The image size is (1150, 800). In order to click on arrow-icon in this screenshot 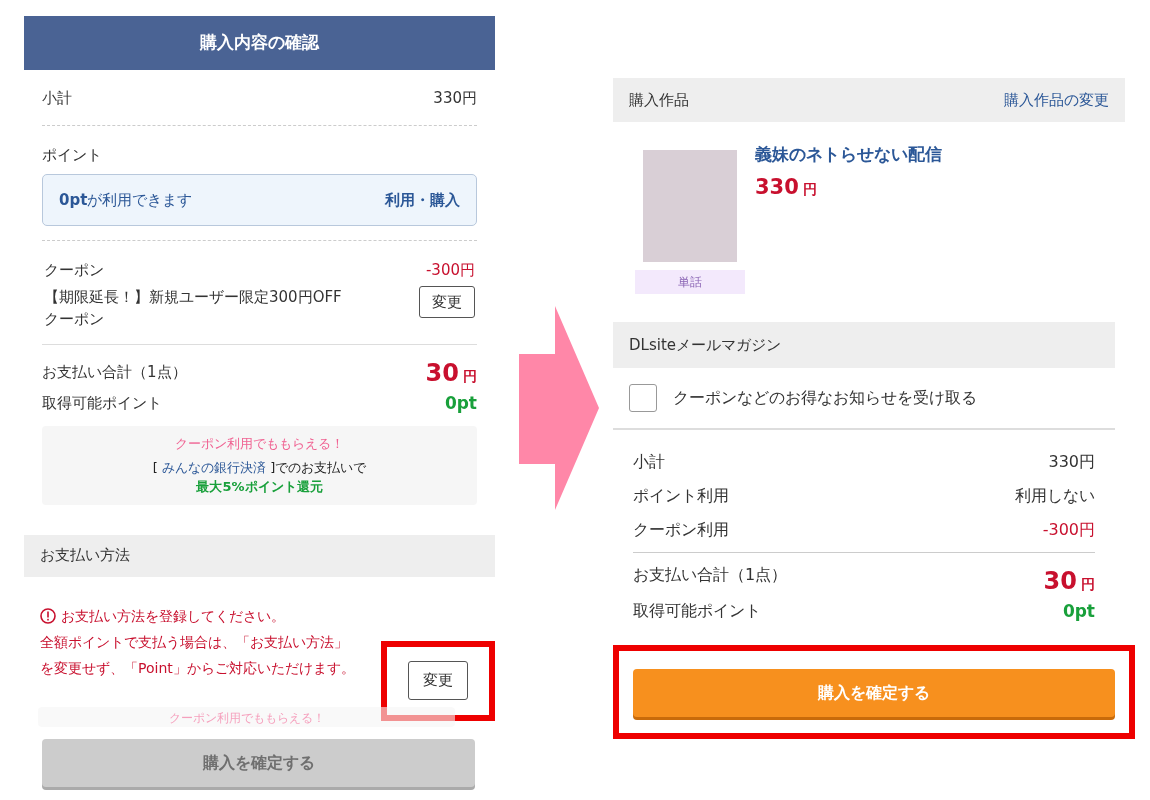, I will do `click(559, 408)`.